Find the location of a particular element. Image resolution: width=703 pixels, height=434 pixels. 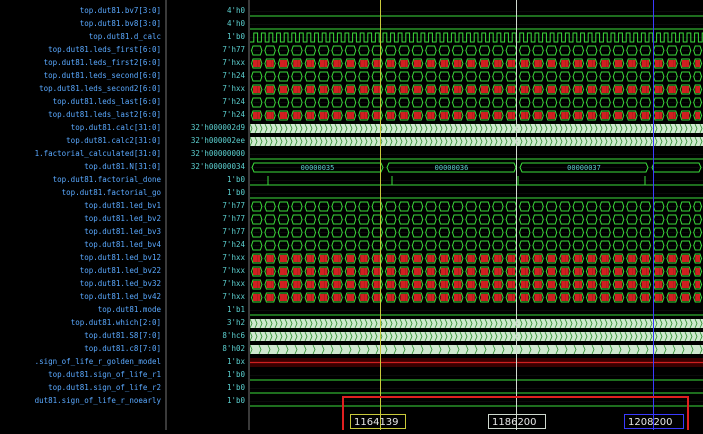

signal-name: 1.factorial_calculated[31:0] is located at coordinates (80, 154).